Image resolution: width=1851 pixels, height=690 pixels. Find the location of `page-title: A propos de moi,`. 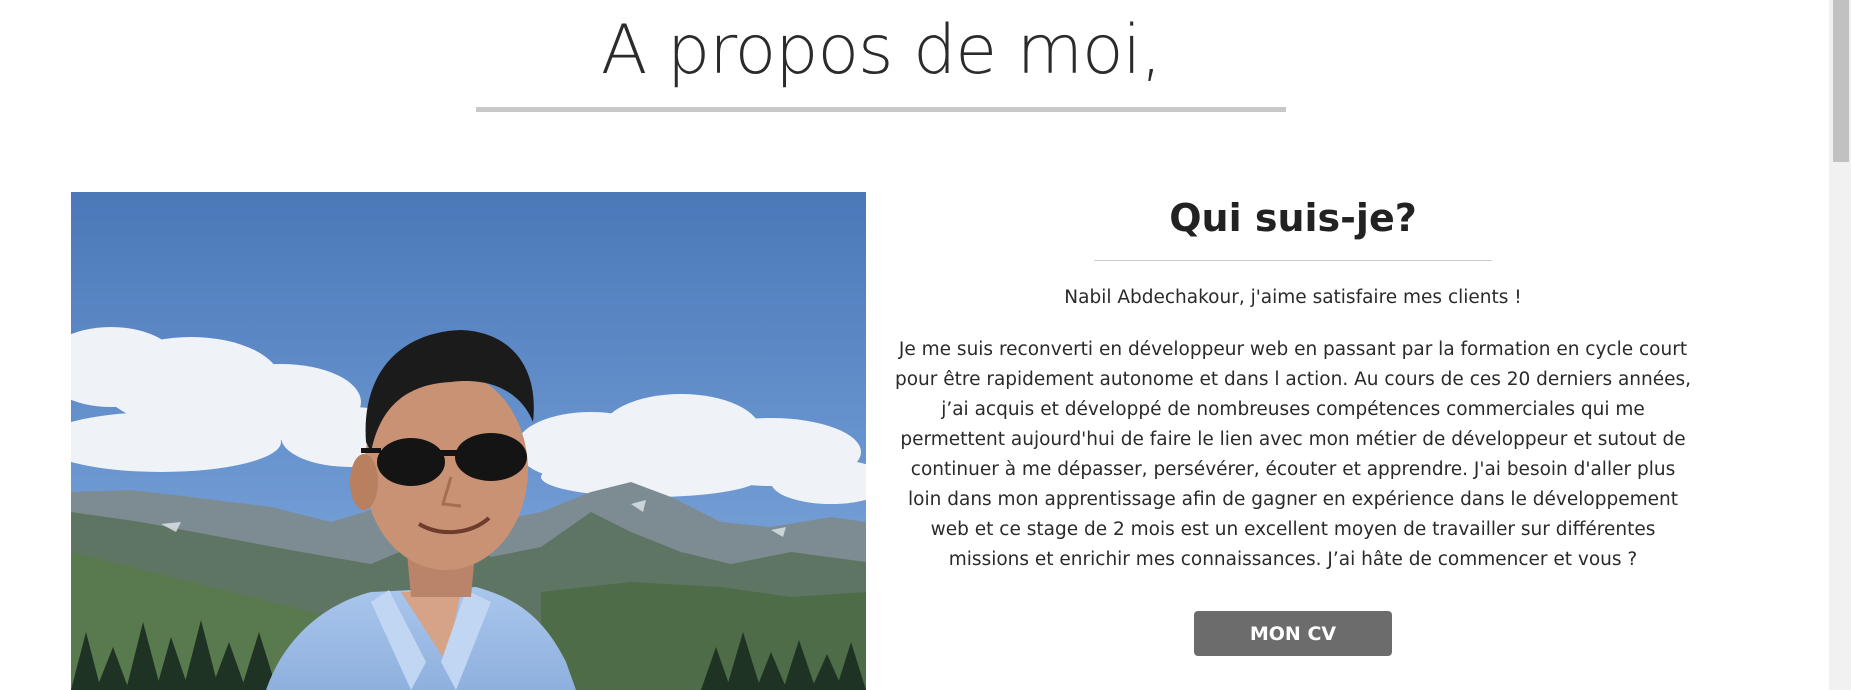

page-title: A propos de moi, is located at coordinates (881, 50).